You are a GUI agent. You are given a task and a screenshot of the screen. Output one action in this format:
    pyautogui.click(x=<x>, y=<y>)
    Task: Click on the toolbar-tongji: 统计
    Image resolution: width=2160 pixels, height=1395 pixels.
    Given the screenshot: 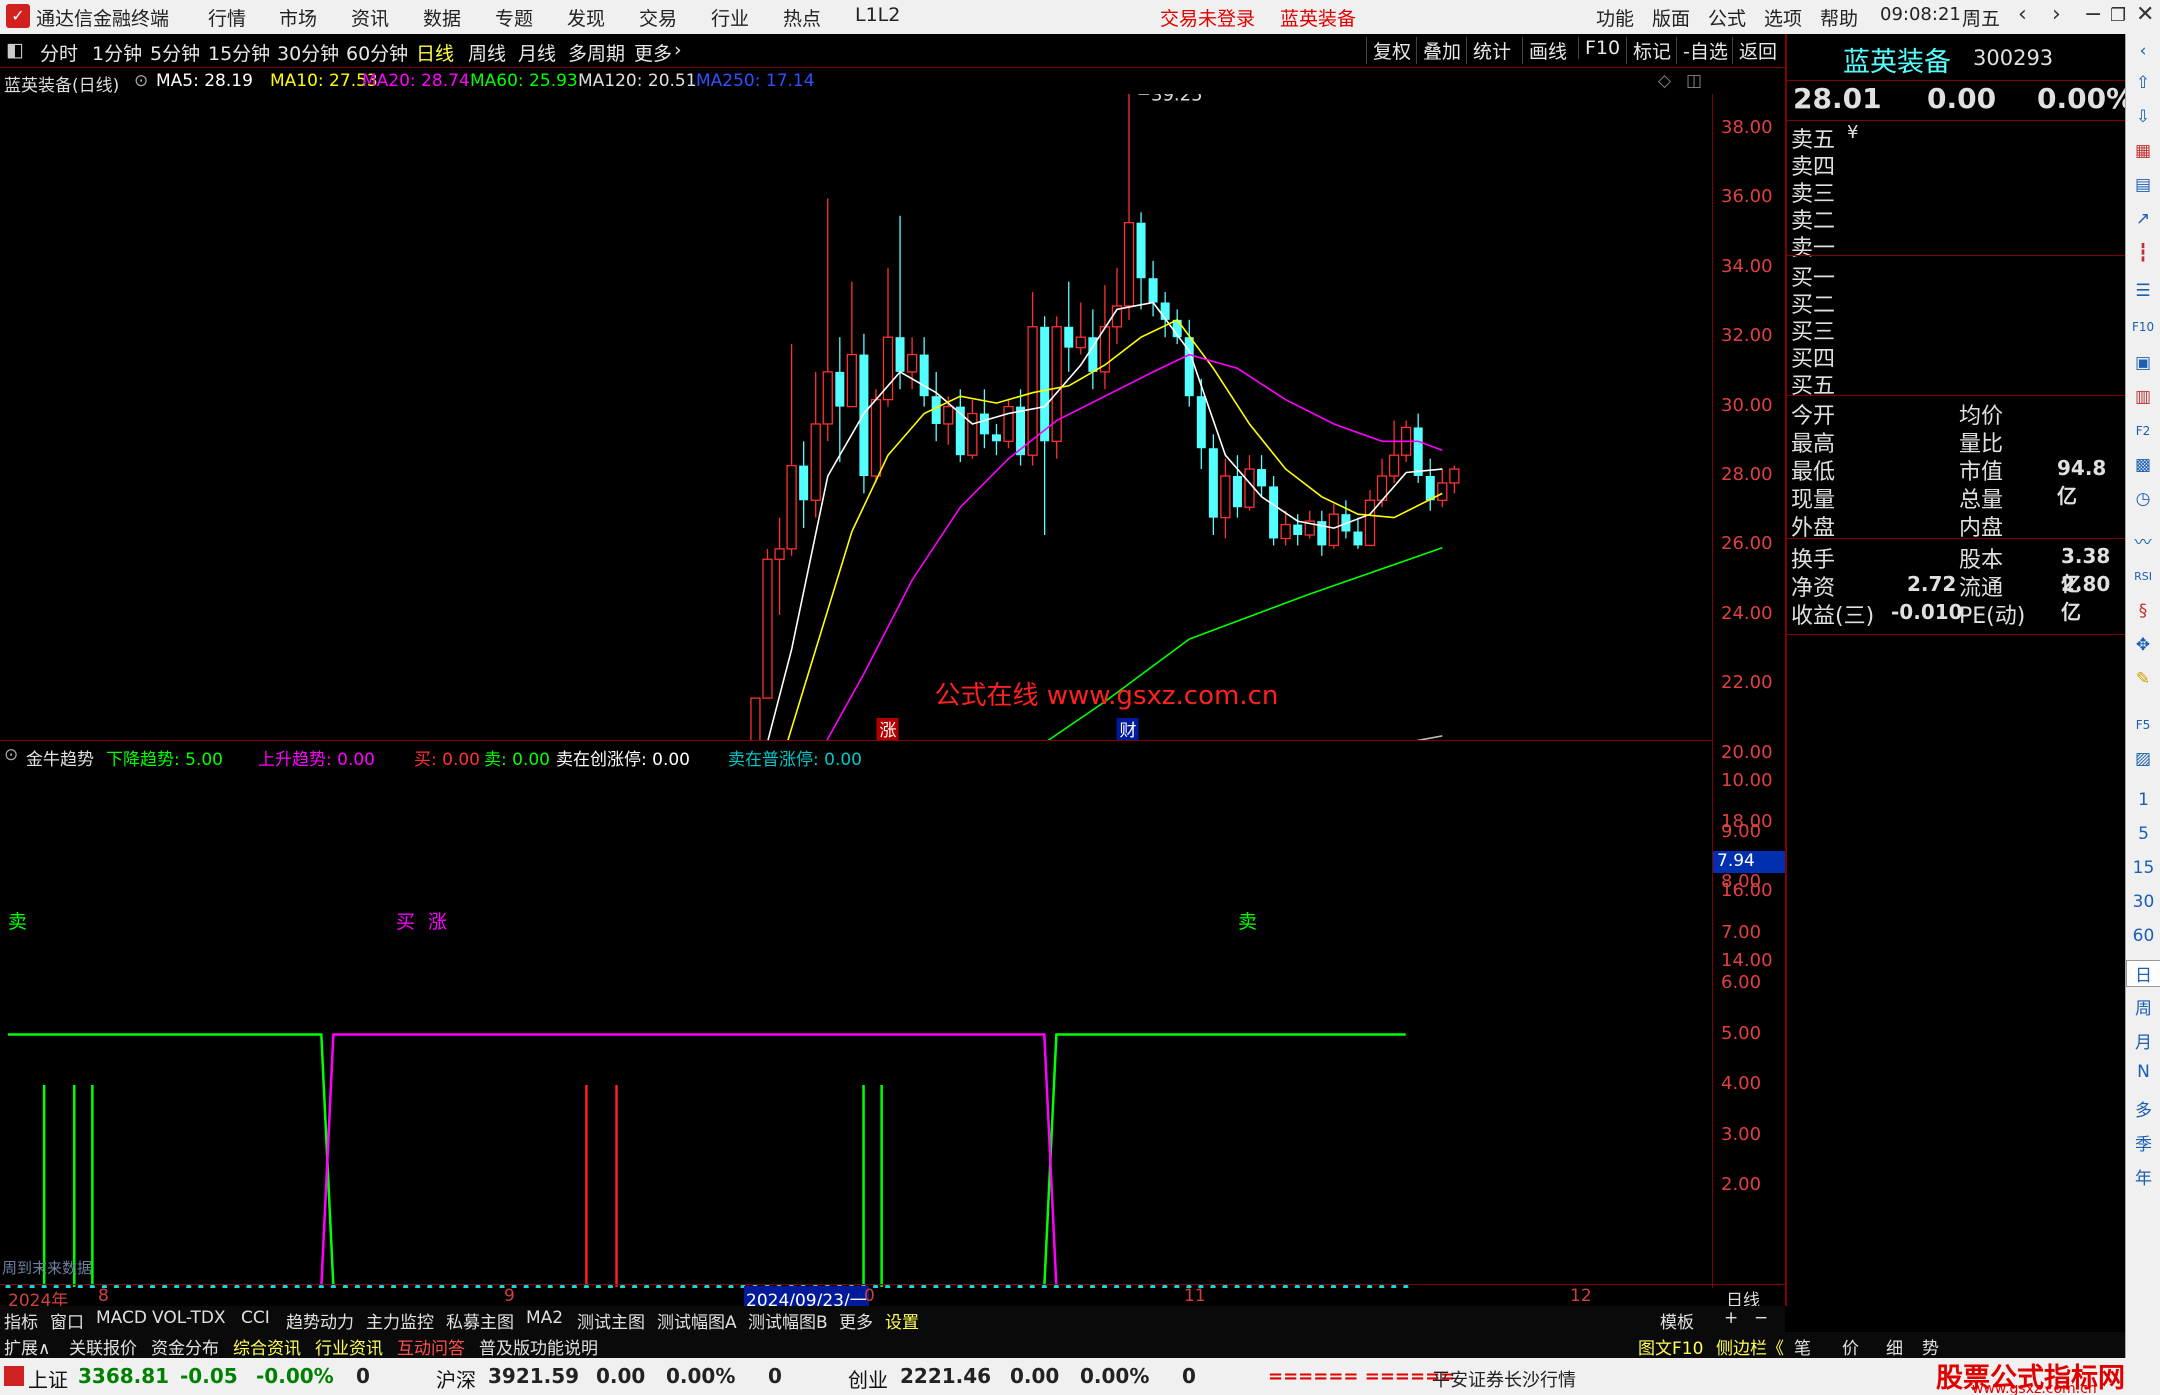 What is the action you would take?
    pyautogui.click(x=1491, y=50)
    